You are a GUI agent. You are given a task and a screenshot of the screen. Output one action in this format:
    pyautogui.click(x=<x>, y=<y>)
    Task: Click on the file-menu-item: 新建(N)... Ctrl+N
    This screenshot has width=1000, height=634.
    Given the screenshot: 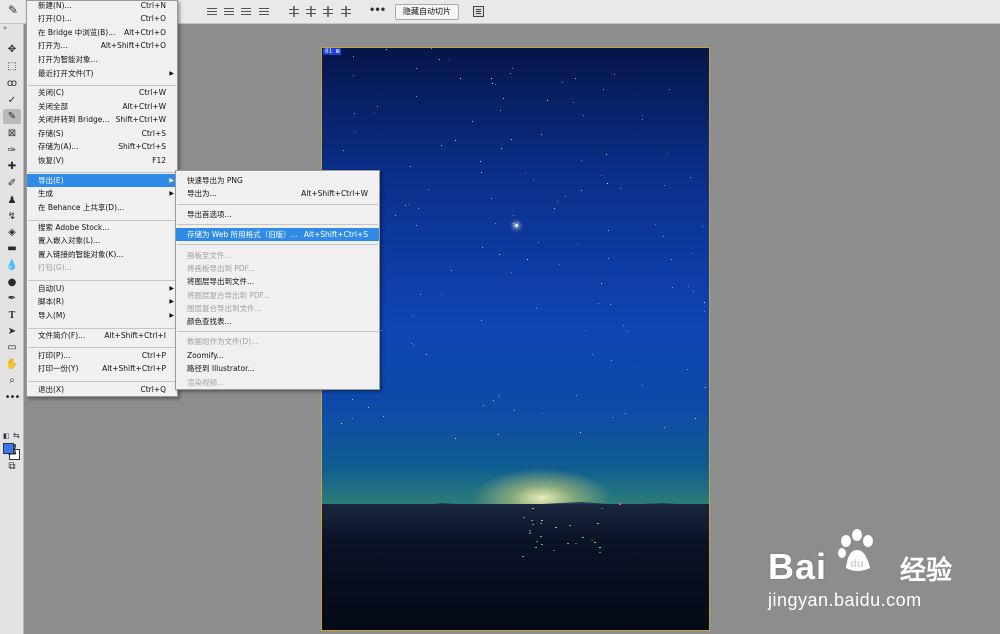 What is the action you would take?
    pyautogui.click(x=102, y=6)
    